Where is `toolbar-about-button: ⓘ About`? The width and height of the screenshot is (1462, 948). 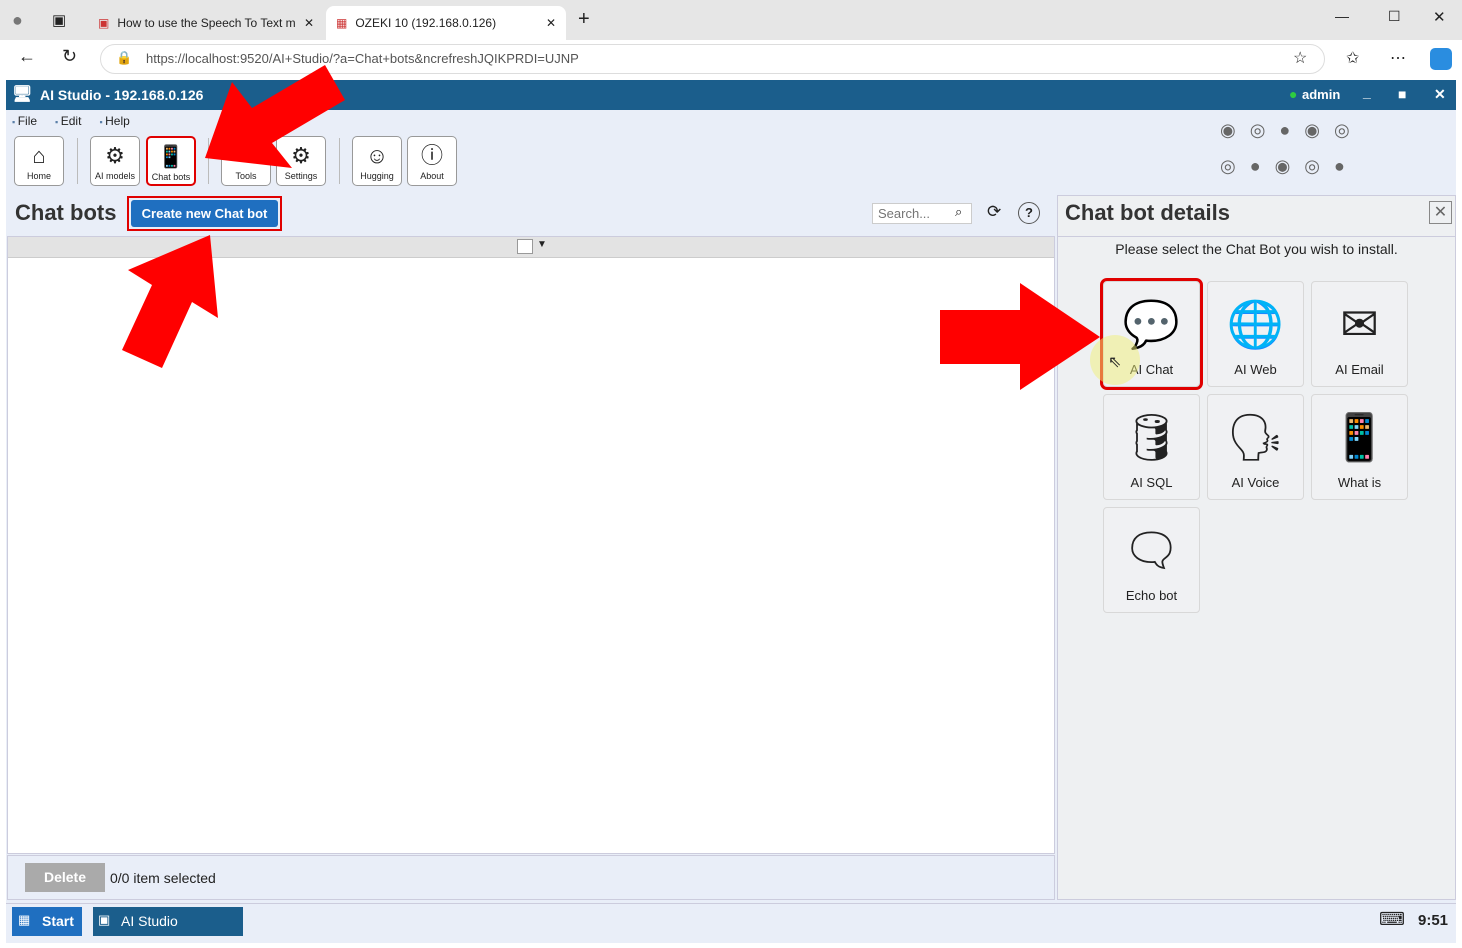 toolbar-about-button: ⓘ About is located at coordinates (432, 161).